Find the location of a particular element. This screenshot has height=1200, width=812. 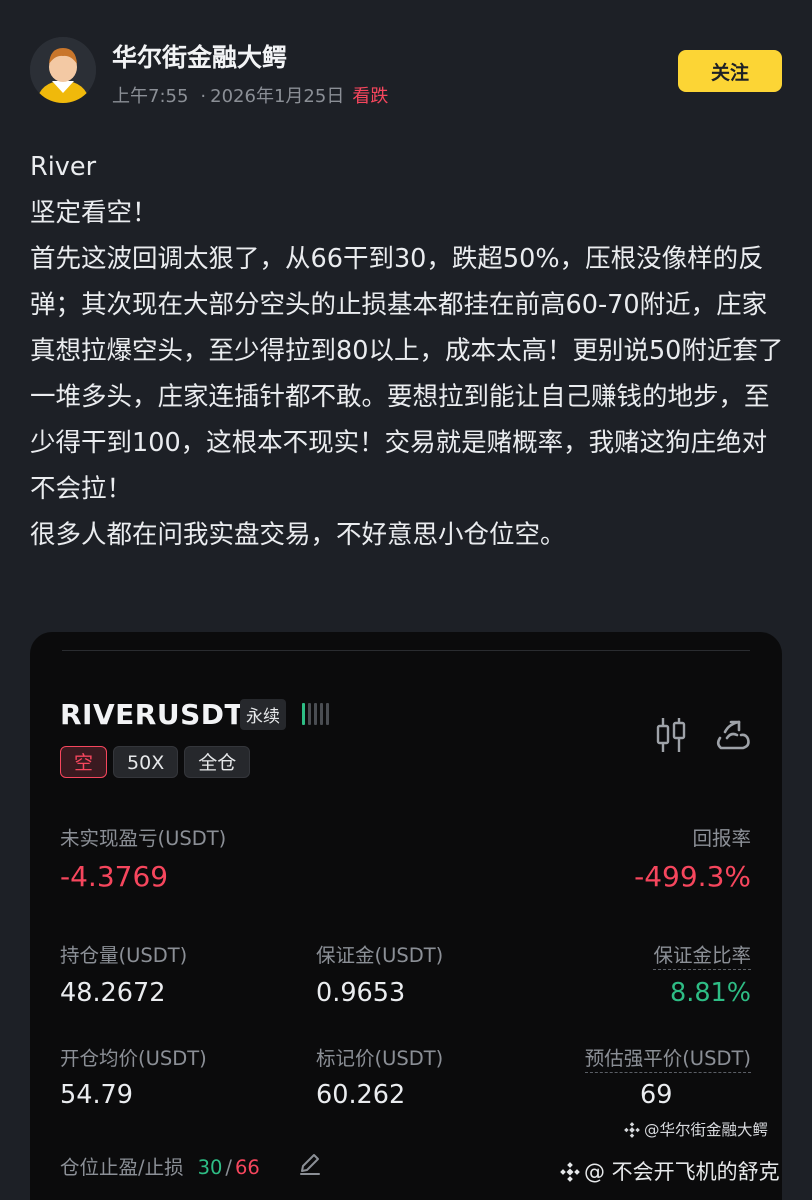

leverage-badge: 50X is located at coordinates (146, 762).